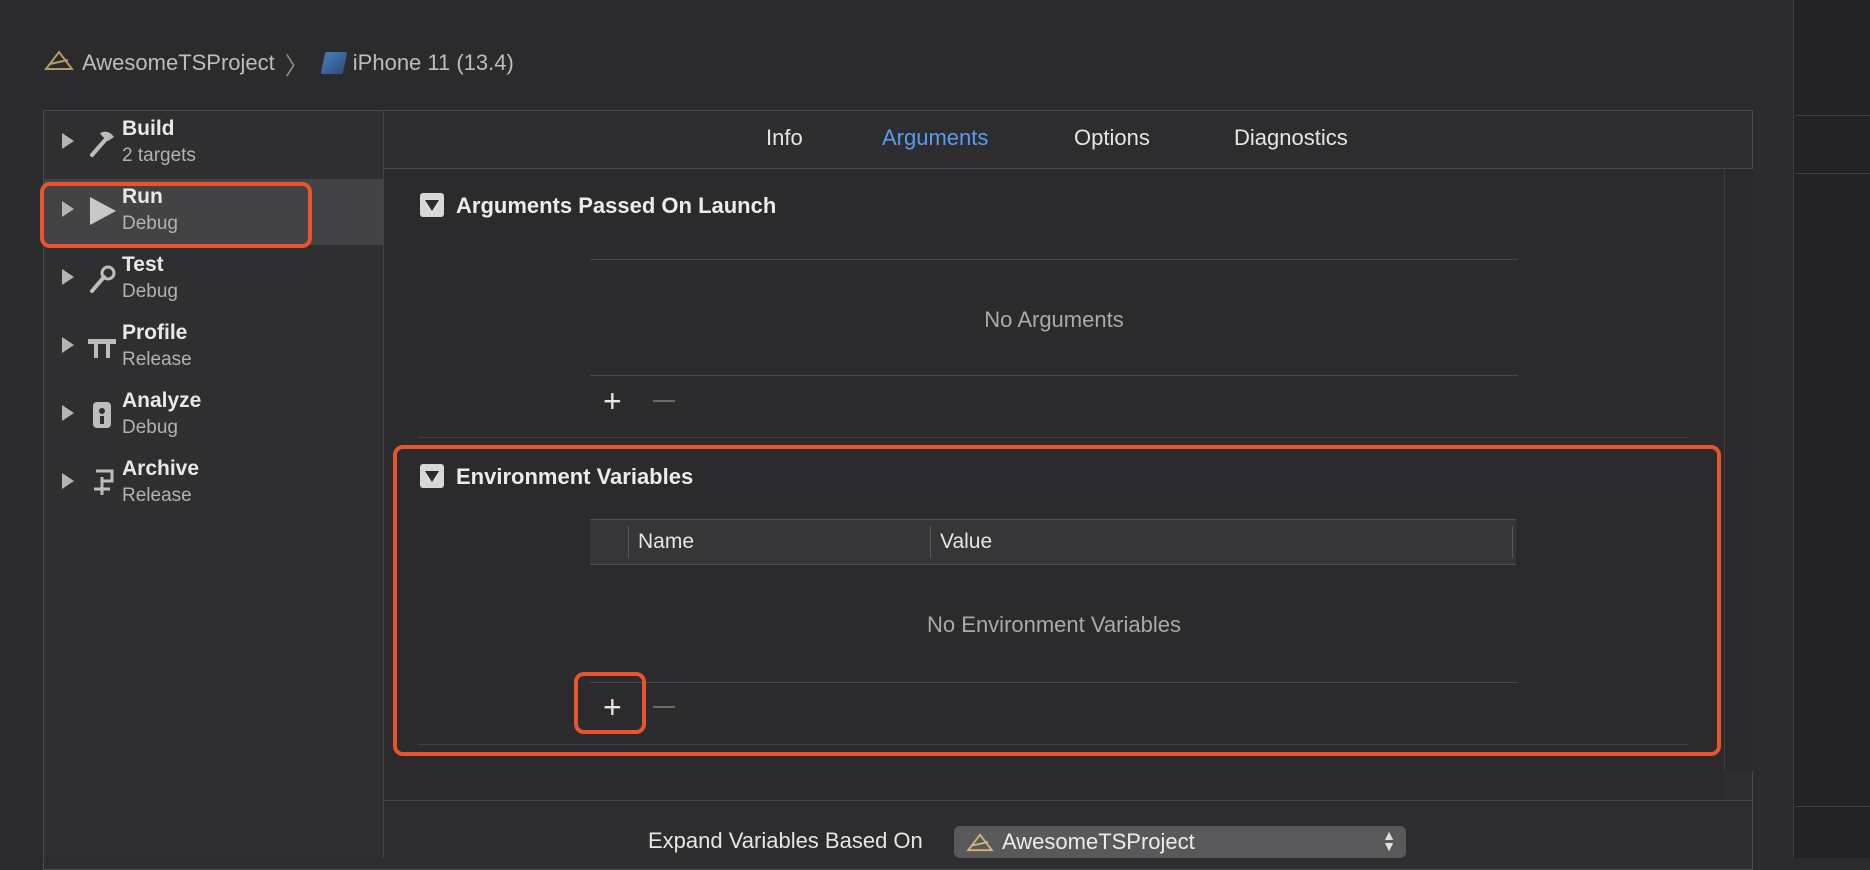 Image resolution: width=1870 pixels, height=870 pixels. I want to click on expand-variables-value: AwesomeTSProject, so click(1098, 841).